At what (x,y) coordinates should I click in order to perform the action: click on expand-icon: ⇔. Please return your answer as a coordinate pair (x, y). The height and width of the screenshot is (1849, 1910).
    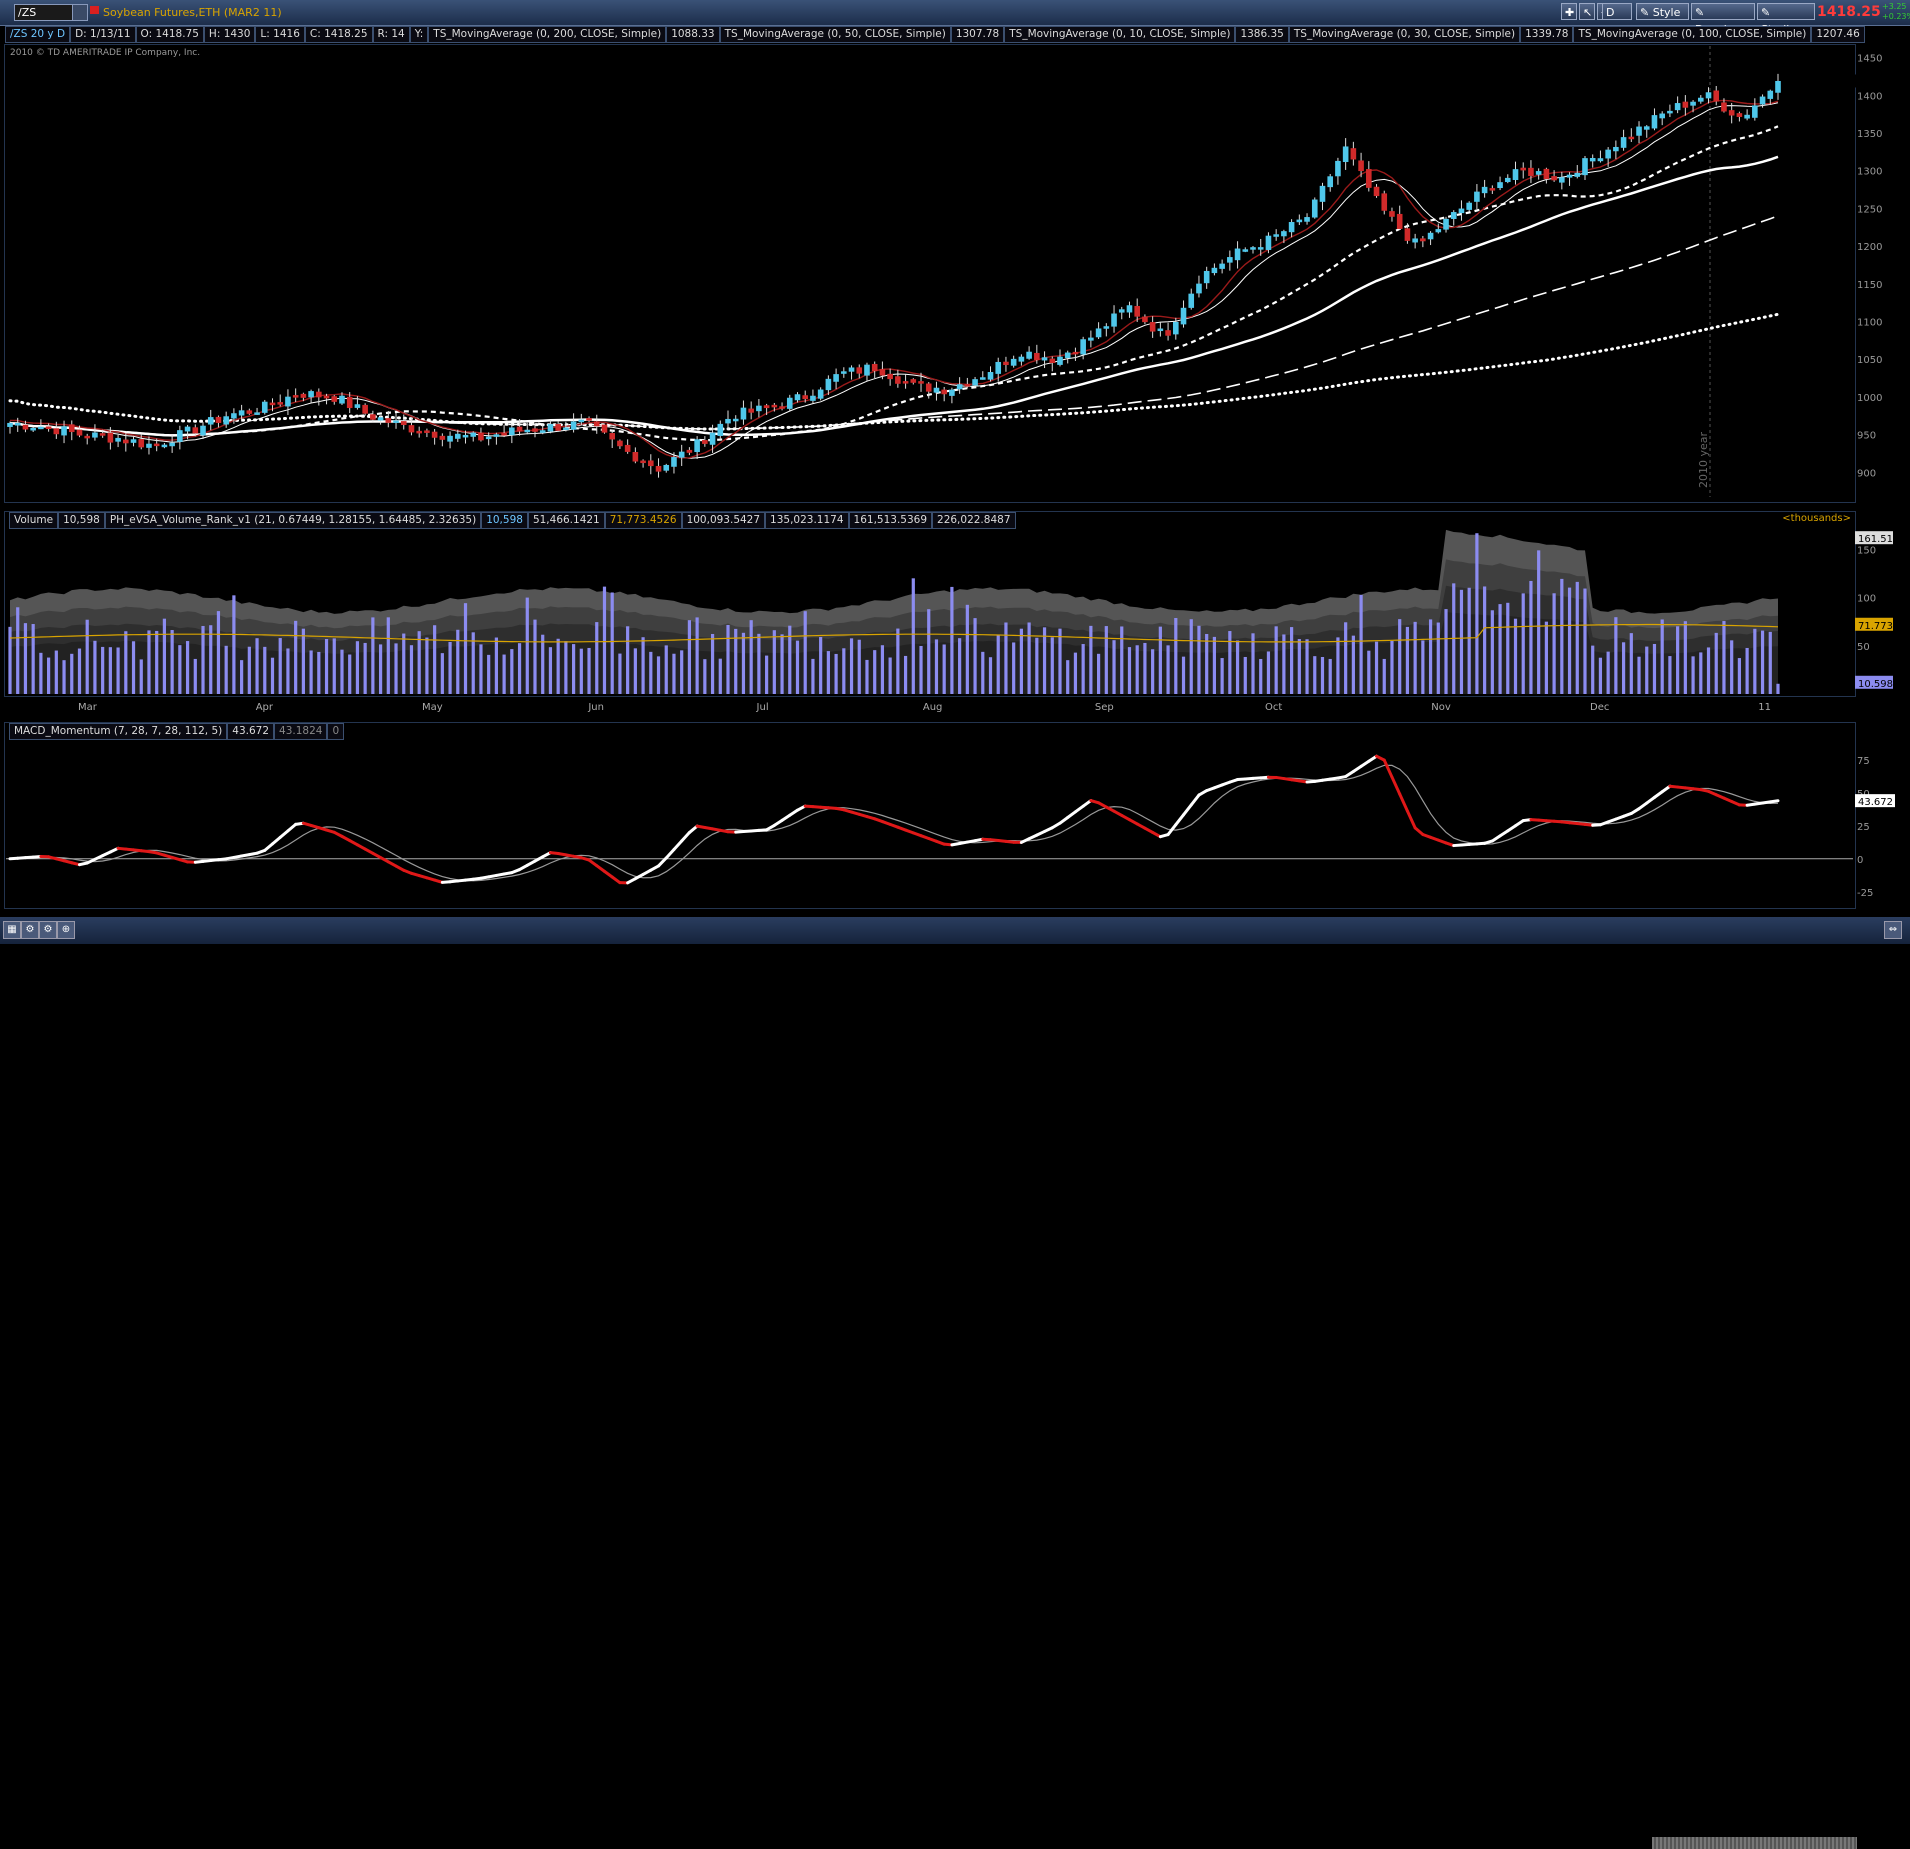
    Looking at the image, I should click on (1893, 930).